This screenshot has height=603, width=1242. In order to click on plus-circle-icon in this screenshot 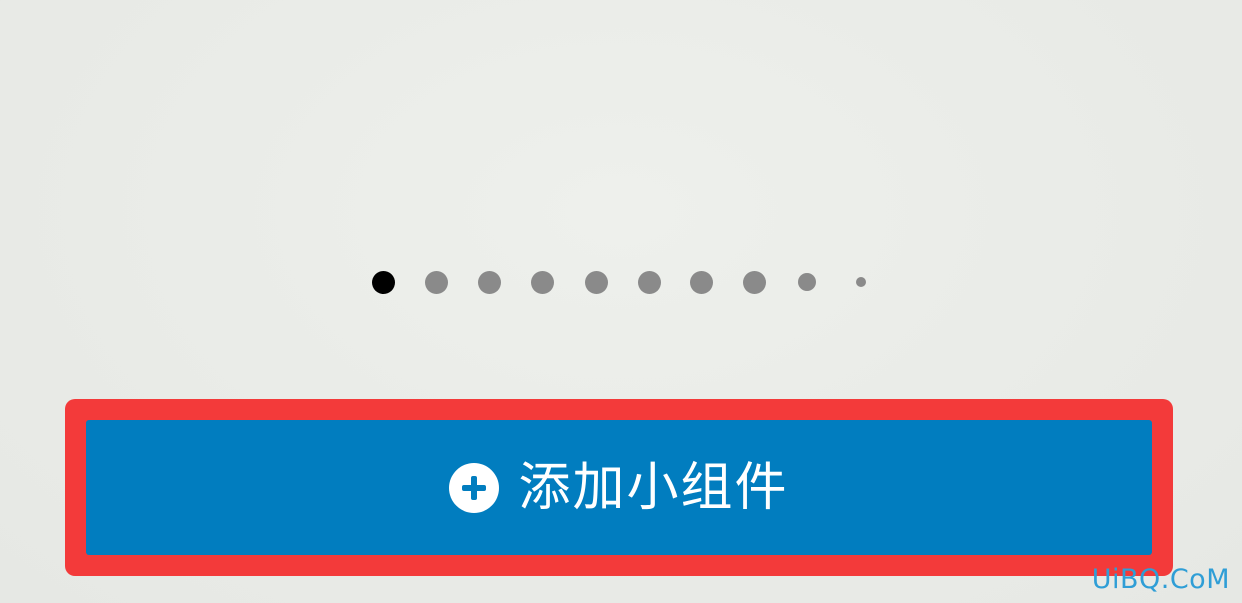, I will do `click(474, 487)`.